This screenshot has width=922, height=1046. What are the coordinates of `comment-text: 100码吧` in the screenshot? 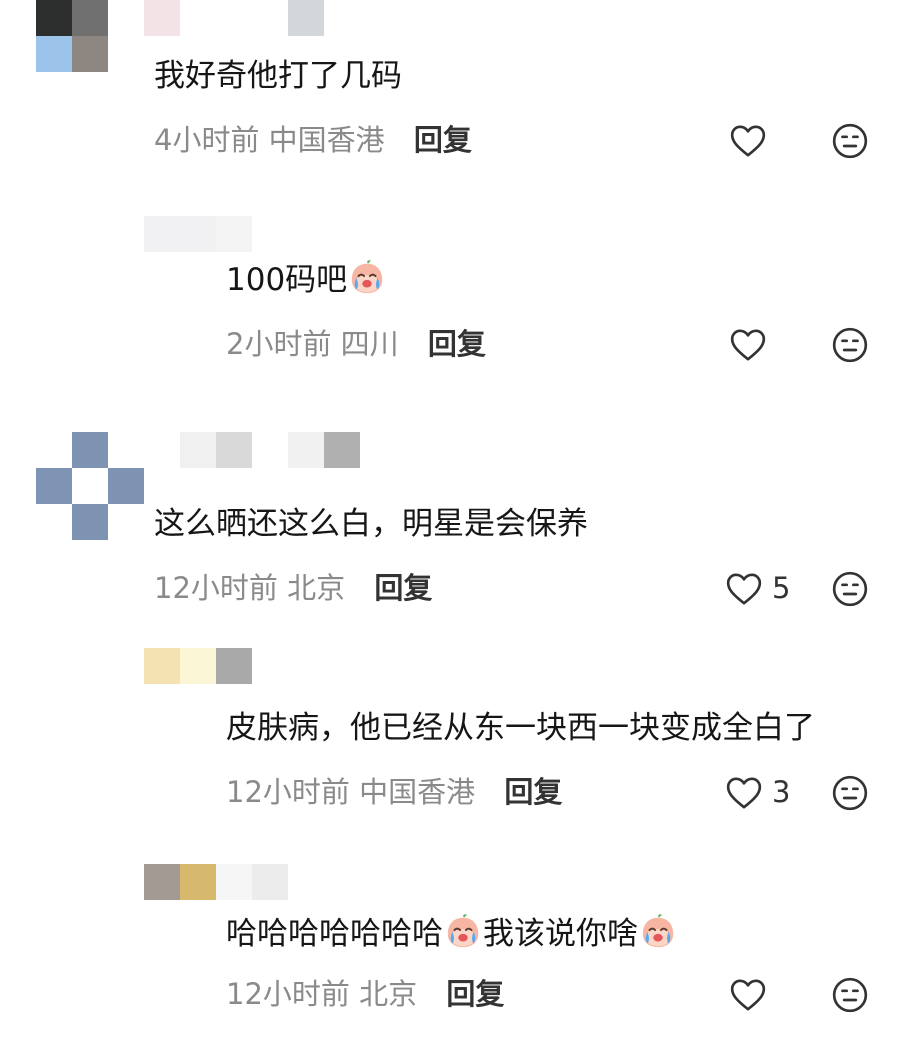 It's located at (306, 279).